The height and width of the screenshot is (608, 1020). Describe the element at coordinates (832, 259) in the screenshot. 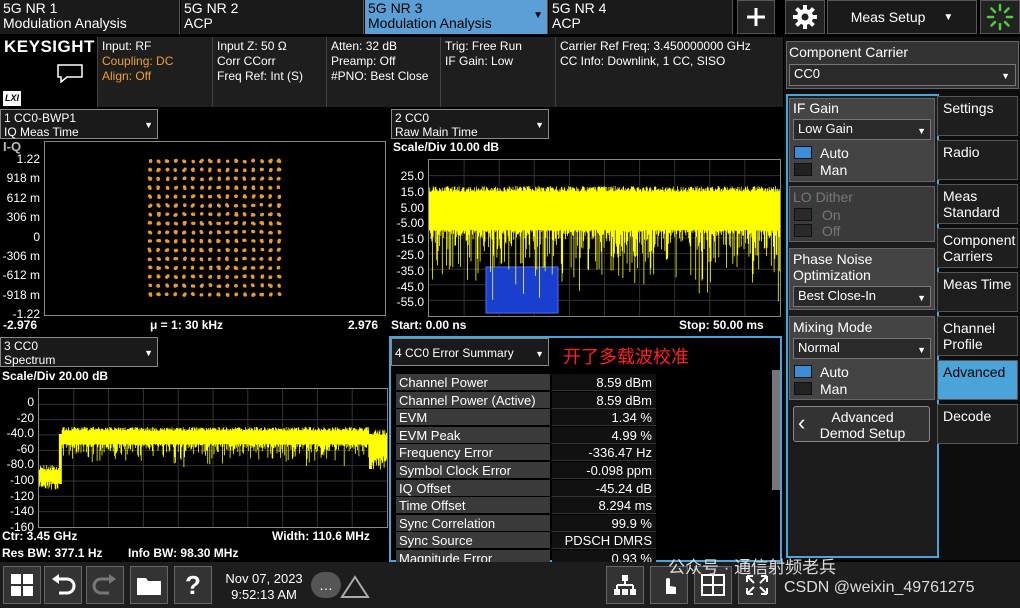

I see `phase-noise-label-line1: Phase Noise` at that location.